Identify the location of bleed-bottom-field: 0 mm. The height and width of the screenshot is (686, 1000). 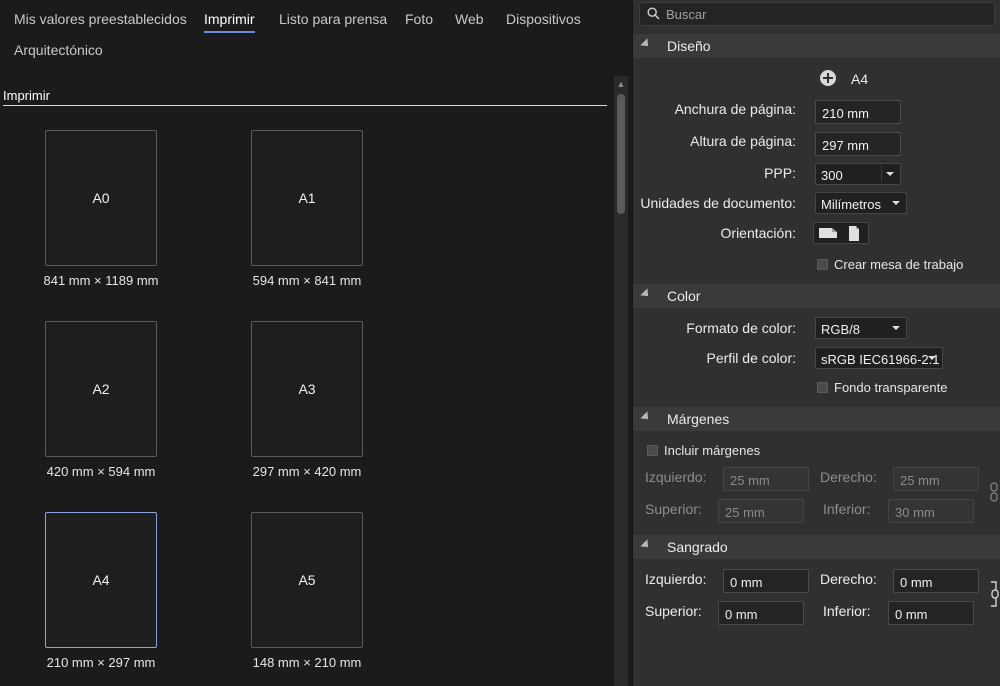
(931, 613).